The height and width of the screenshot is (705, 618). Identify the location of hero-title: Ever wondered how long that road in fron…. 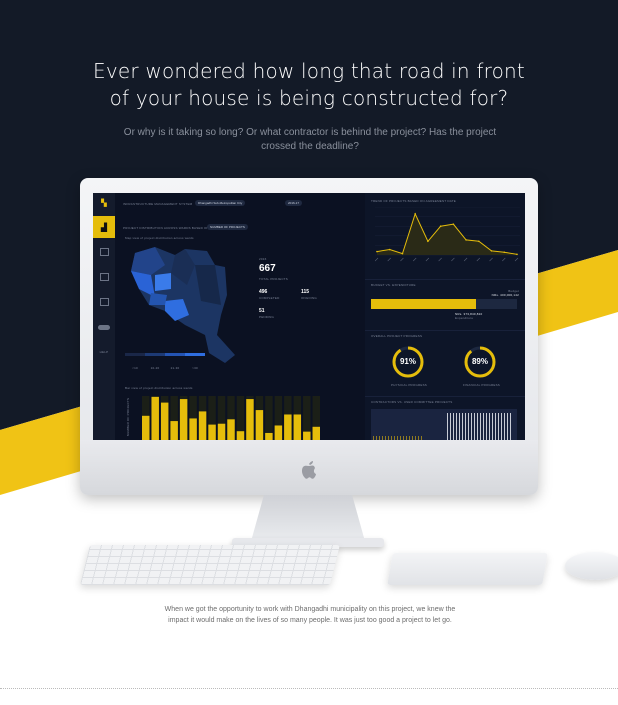
(309, 84).